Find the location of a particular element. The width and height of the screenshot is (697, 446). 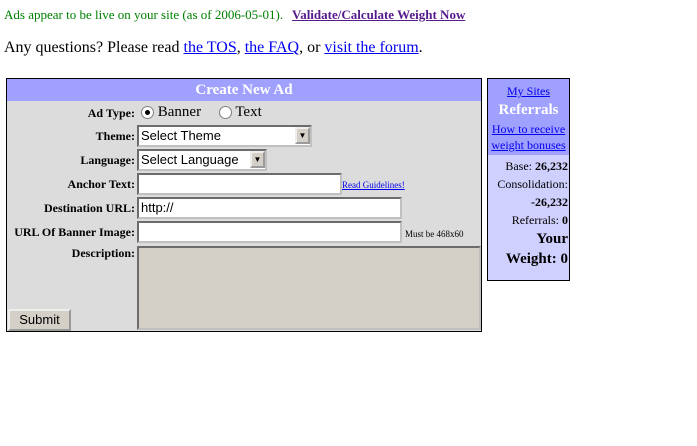

radio-banner is located at coordinates (147, 113).